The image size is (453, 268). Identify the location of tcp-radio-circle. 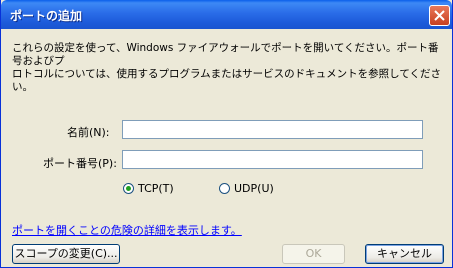
(128, 188).